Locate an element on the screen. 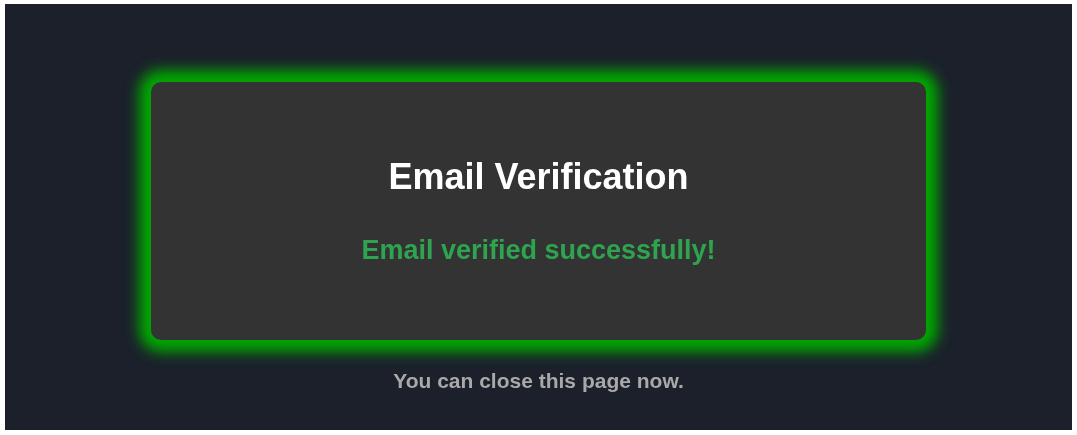 The height and width of the screenshot is (435, 1077). footer-note: You can close this page now. is located at coordinates (538, 381).